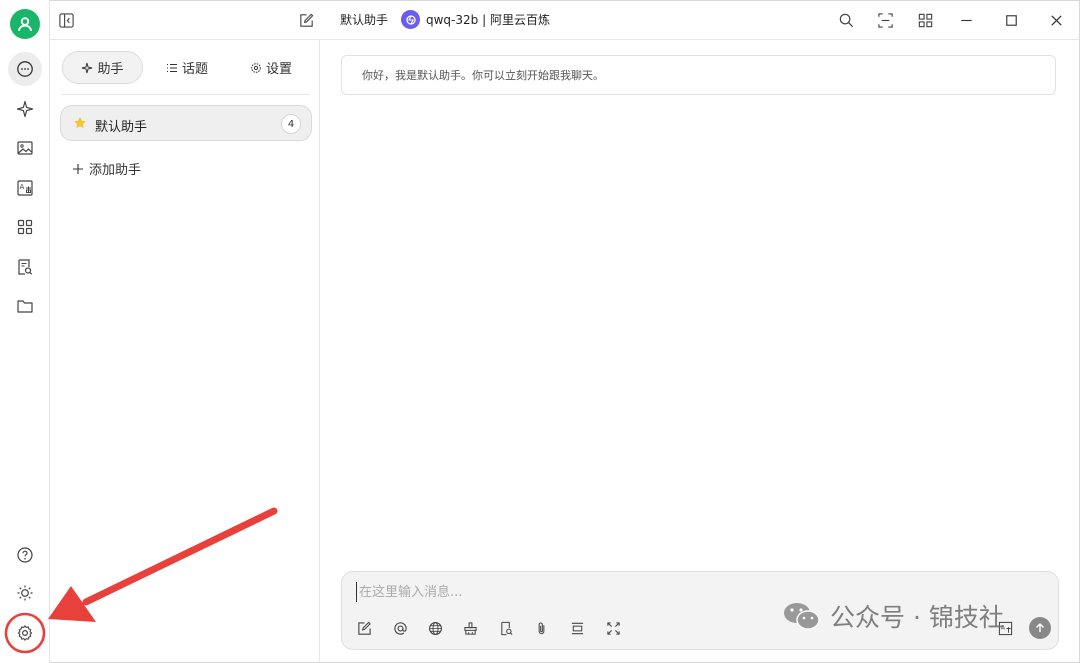 This screenshot has width=1080, height=663. What do you see at coordinates (291, 124) in the screenshot?
I see `topic-count-badge: 4` at bounding box center [291, 124].